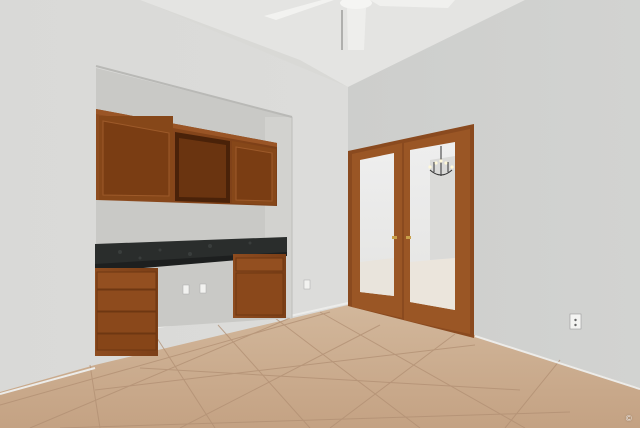 Image resolution: width=640 pixels, height=428 pixels. Describe the element at coordinates (411, 231) in the screenshot. I see `french-doors` at that location.